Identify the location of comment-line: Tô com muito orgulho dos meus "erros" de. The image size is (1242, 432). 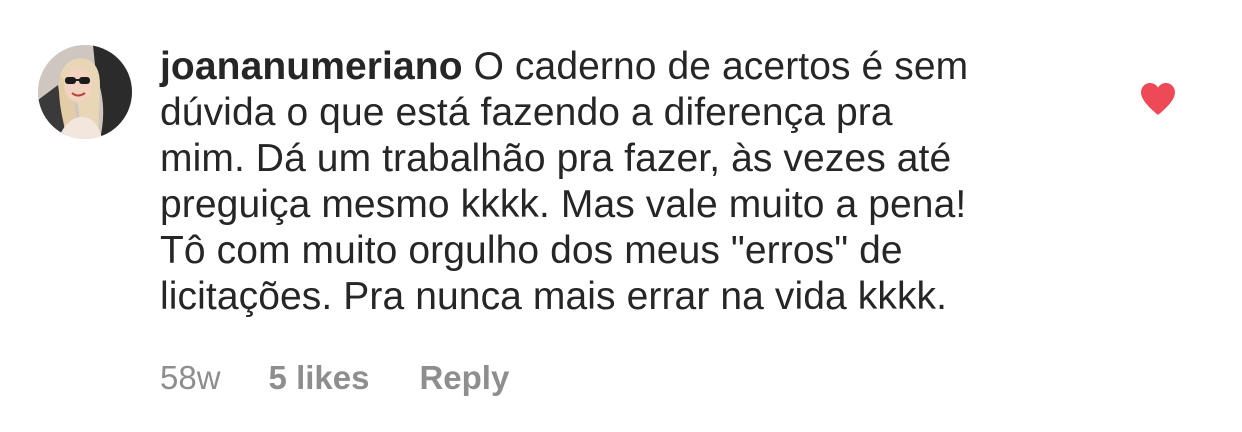
(531, 250).